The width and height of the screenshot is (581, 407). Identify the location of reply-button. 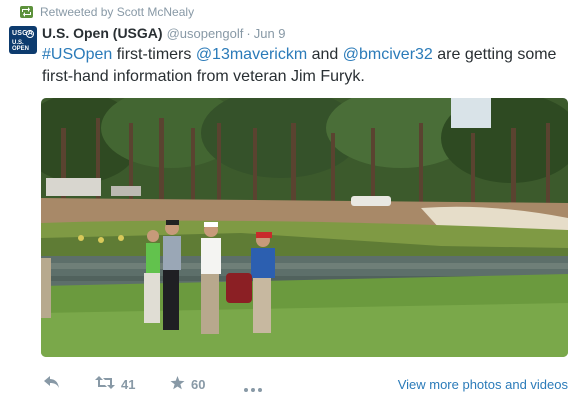
(52, 383).